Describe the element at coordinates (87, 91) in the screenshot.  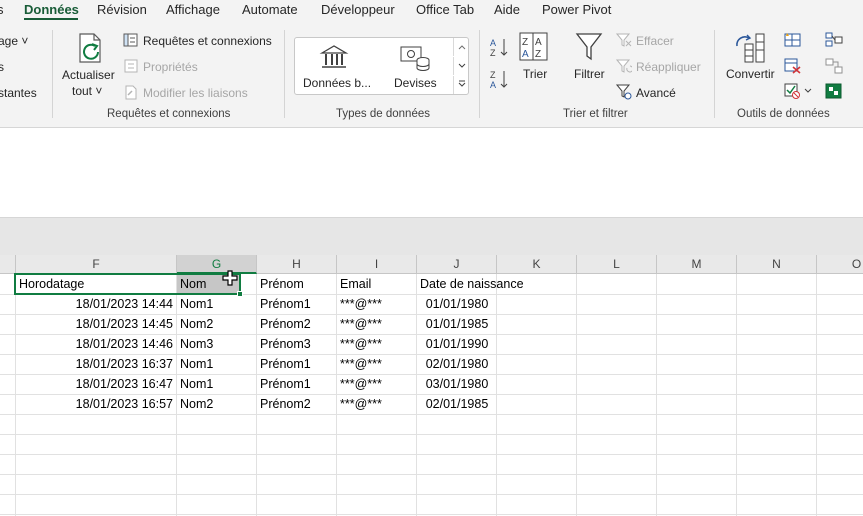
I see `refresh-all-label-2: tout ˅` at that location.